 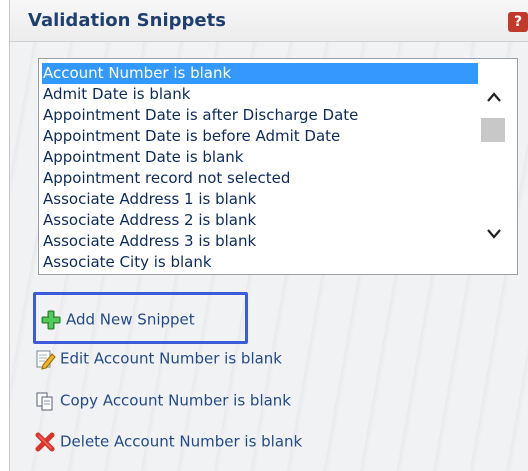 What do you see at coordinates (127, 20) in the screenshot?
I see `panel-title: Validation Snippets` at bounding box center [127, 20].